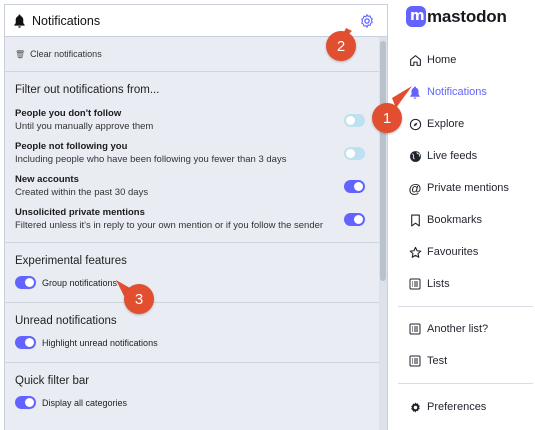 The width and height of the screenshot is (535, 430). I want to click on nav-item-home: Home, so click(432, 60).